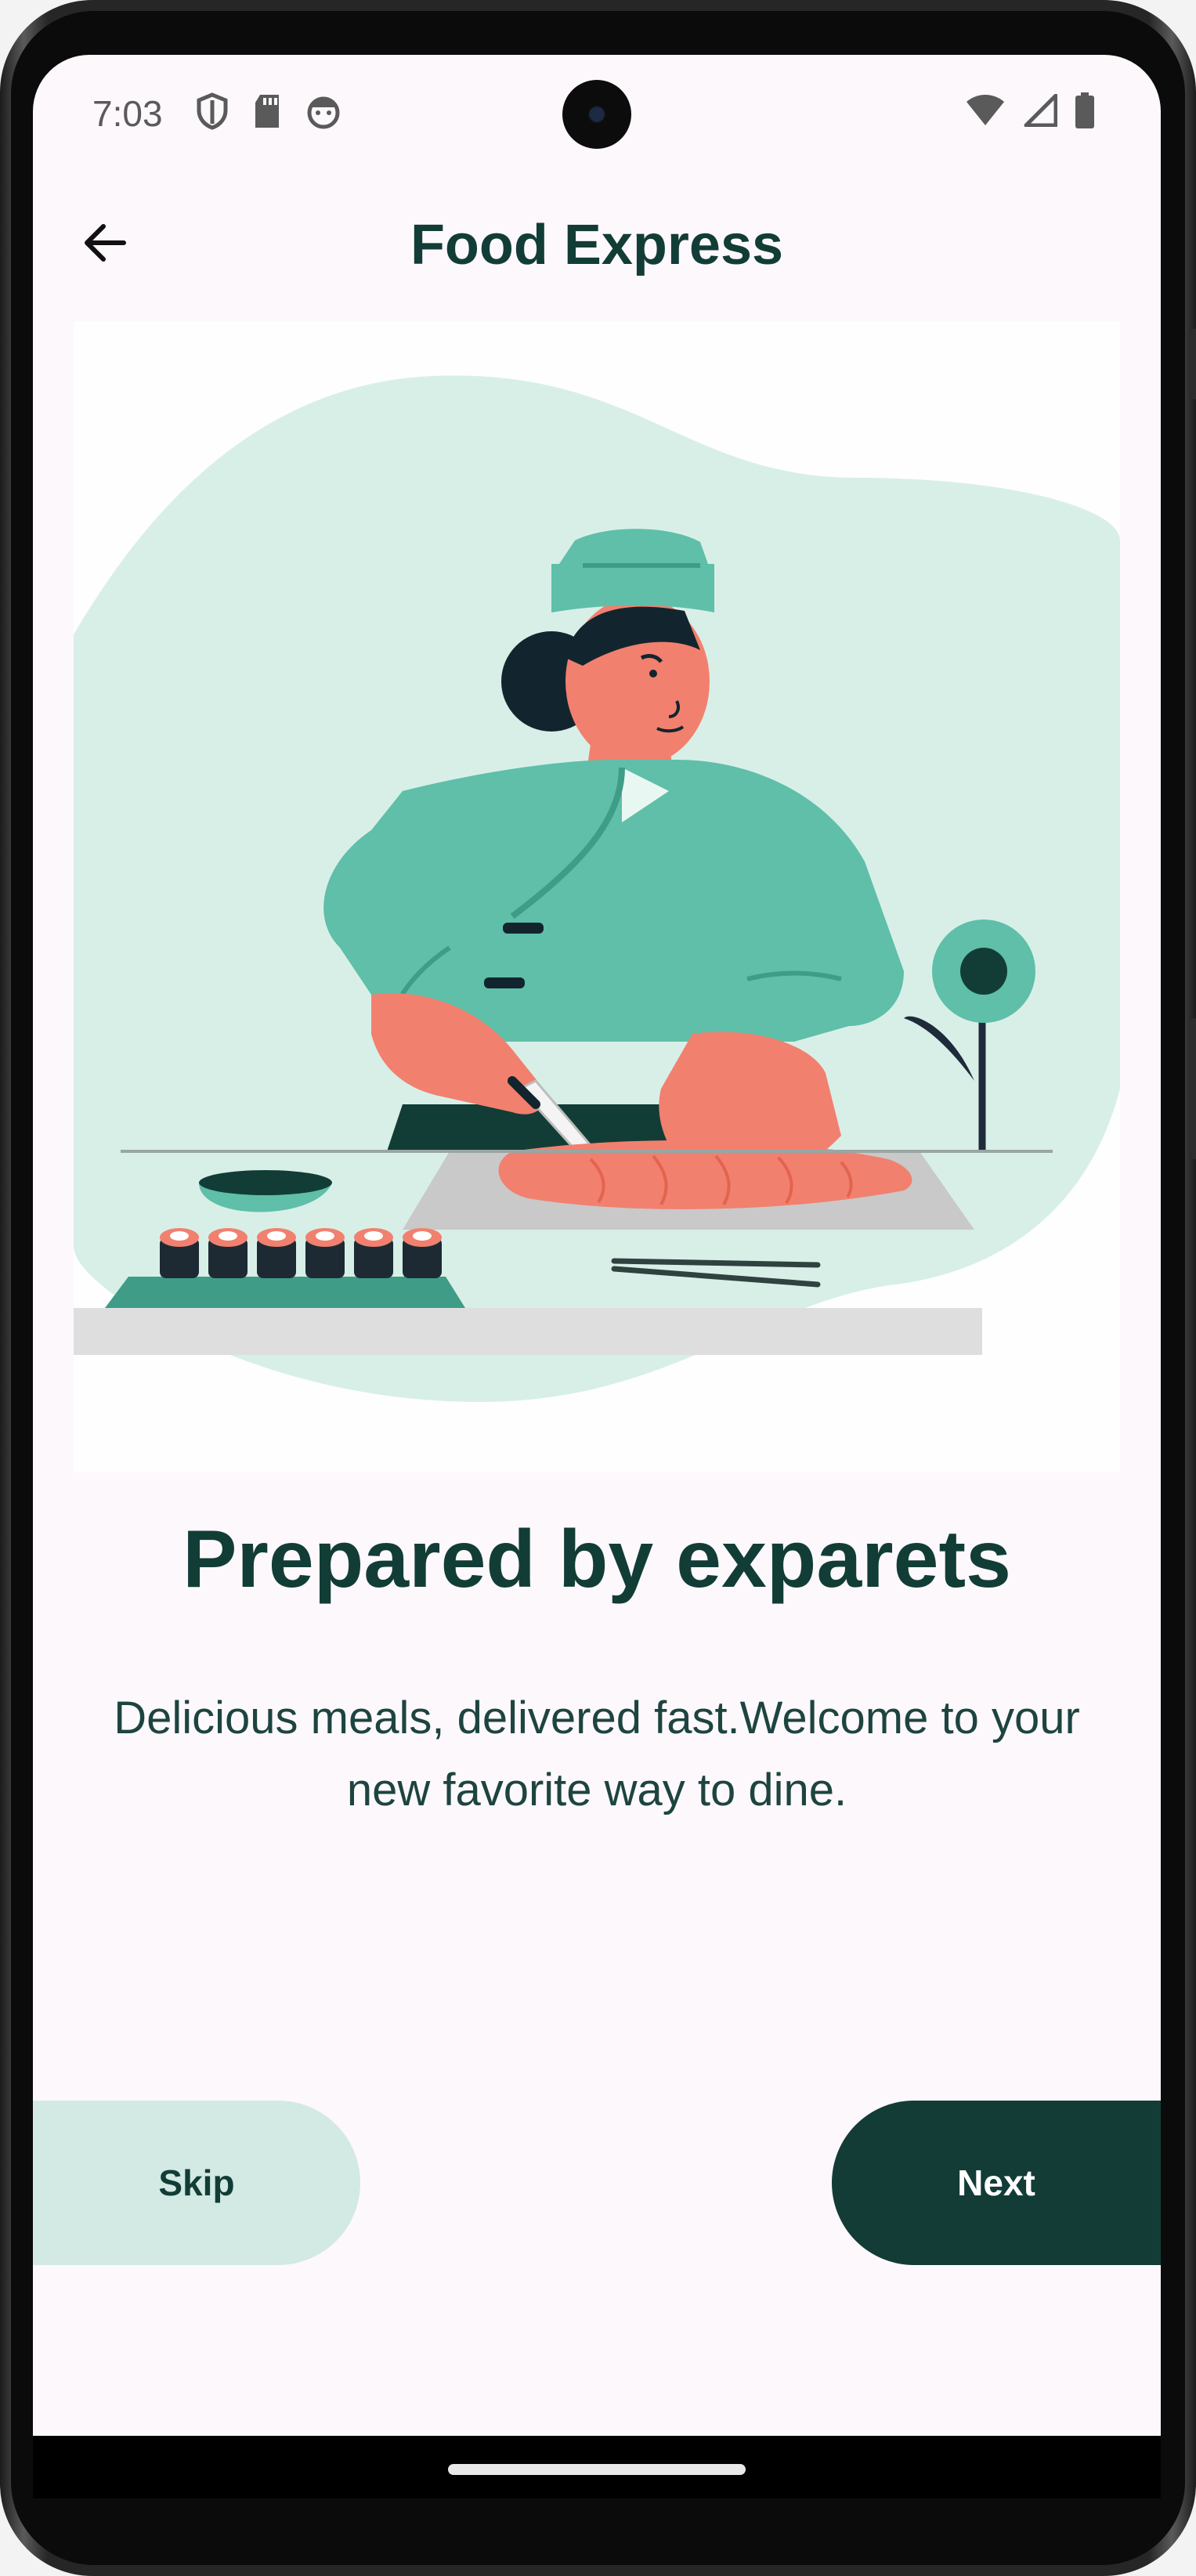  I want to click on skip-button-label: Skip, so click(196, 2182).